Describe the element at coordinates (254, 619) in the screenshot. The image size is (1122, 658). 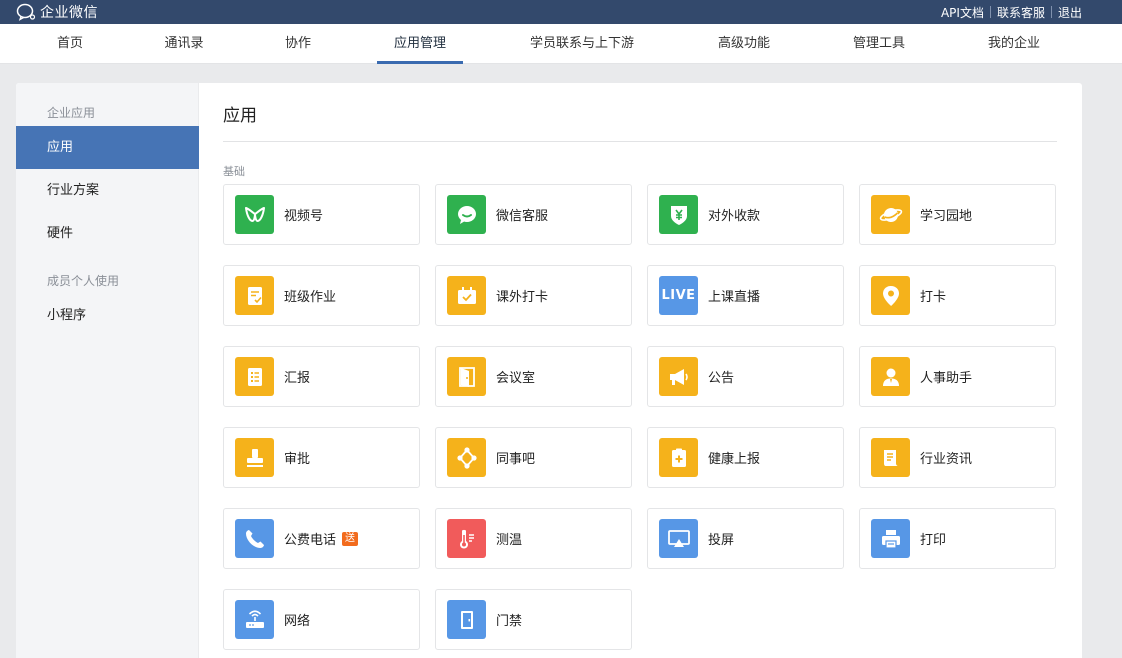
I see `network-icon` at that location.